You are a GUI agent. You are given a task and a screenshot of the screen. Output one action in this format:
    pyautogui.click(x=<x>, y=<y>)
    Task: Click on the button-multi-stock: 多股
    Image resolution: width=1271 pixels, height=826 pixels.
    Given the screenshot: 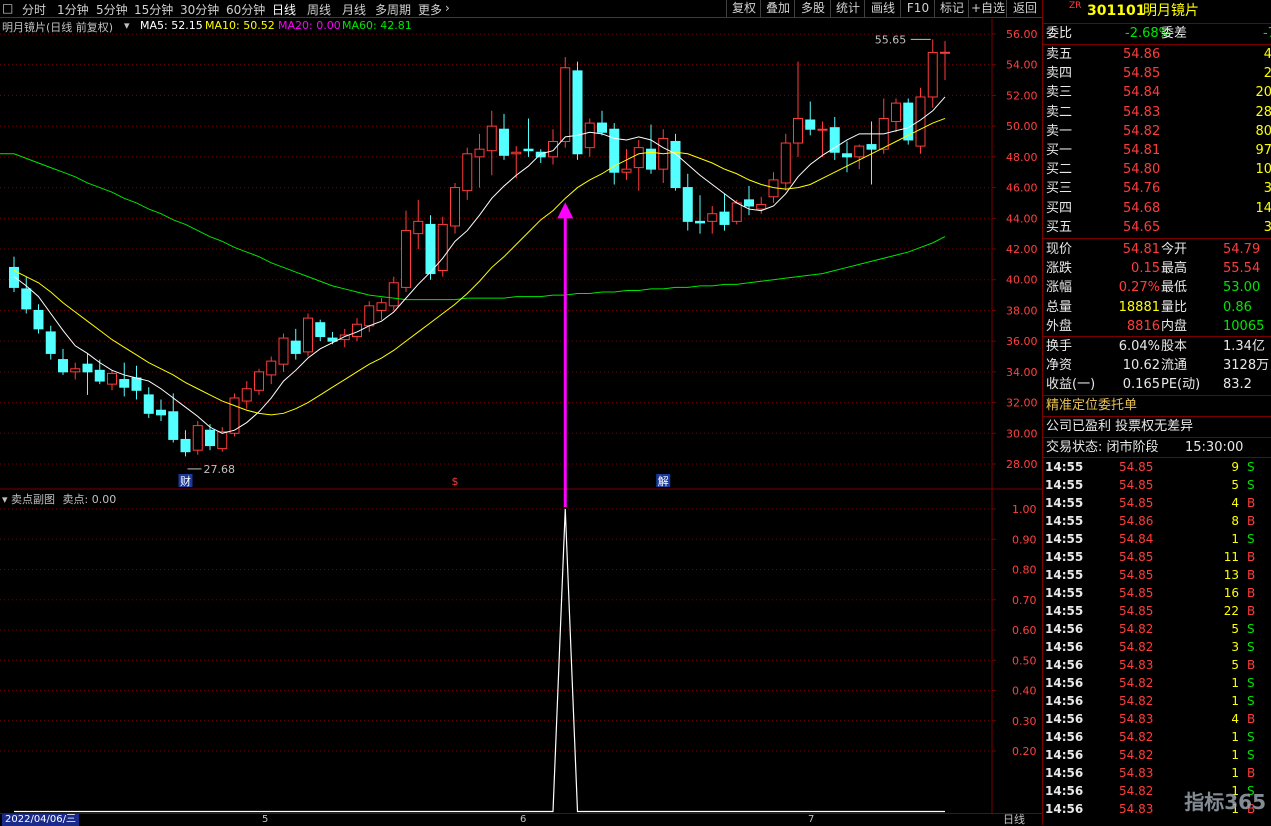 What is the action you would take?
    pyautogui.click(x=812, y=8)
    